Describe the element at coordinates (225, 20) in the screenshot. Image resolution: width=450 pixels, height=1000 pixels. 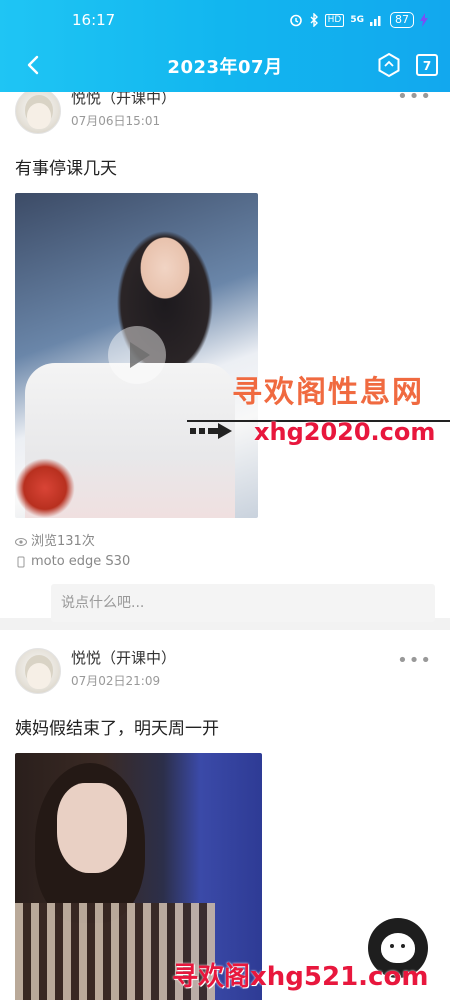
I see `status-bar: 16:17 HD 5G 87` at that location.